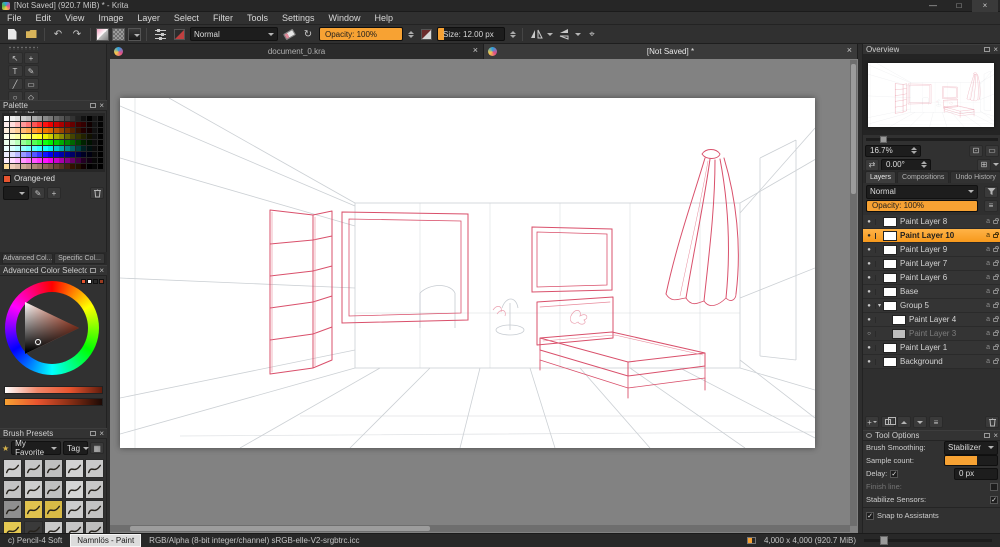 The image size is (1000, 547). Describe the element at coordinates (5, 448) in the screenshot. I see `star-icon: ★` at that location.